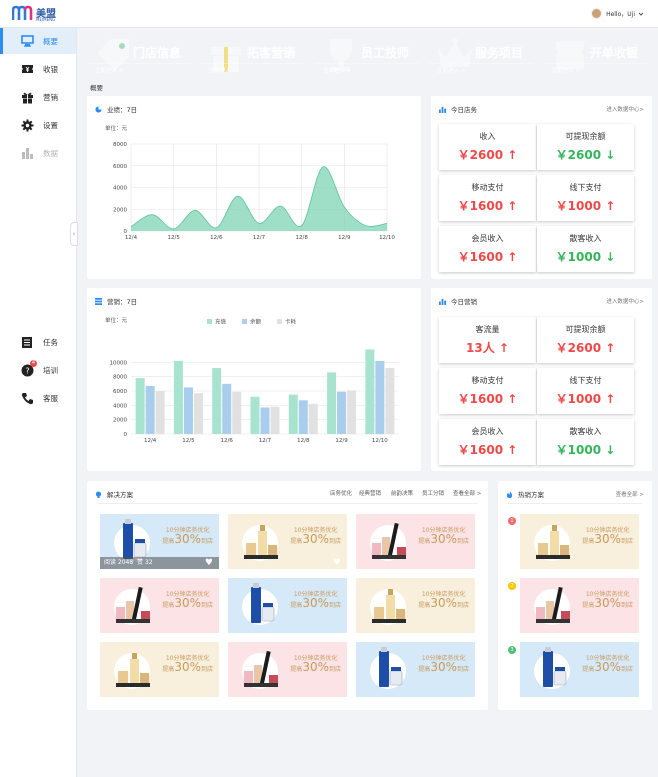  What do you see at coordinates (424, 669) in the screenshot?
I see `promo-prefix: 提高` at bounding box center [424, 669].